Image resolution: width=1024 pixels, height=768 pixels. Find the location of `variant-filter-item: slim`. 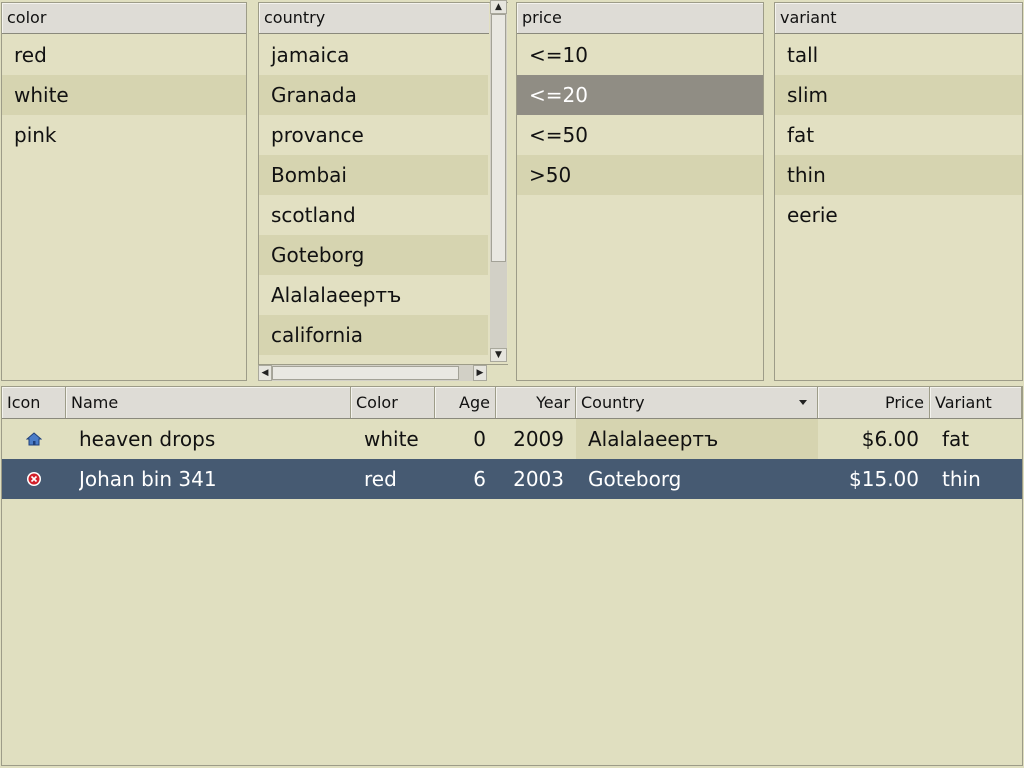

variant-filter-item: slim is located at coordinates (898, 95).